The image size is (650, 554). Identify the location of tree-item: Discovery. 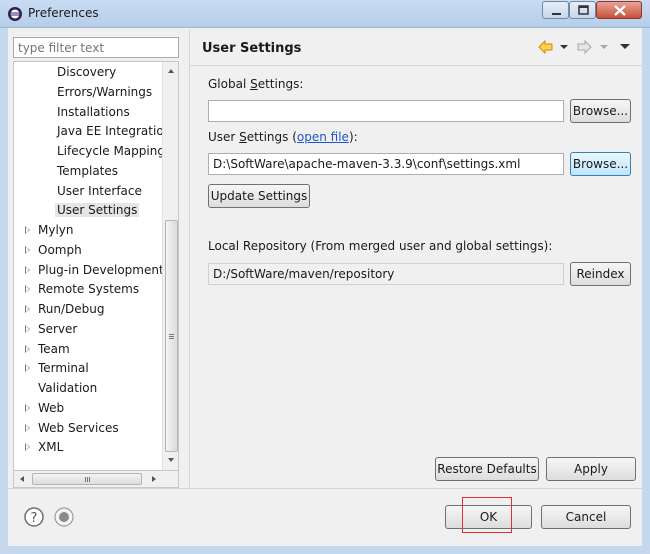
(86, 72).